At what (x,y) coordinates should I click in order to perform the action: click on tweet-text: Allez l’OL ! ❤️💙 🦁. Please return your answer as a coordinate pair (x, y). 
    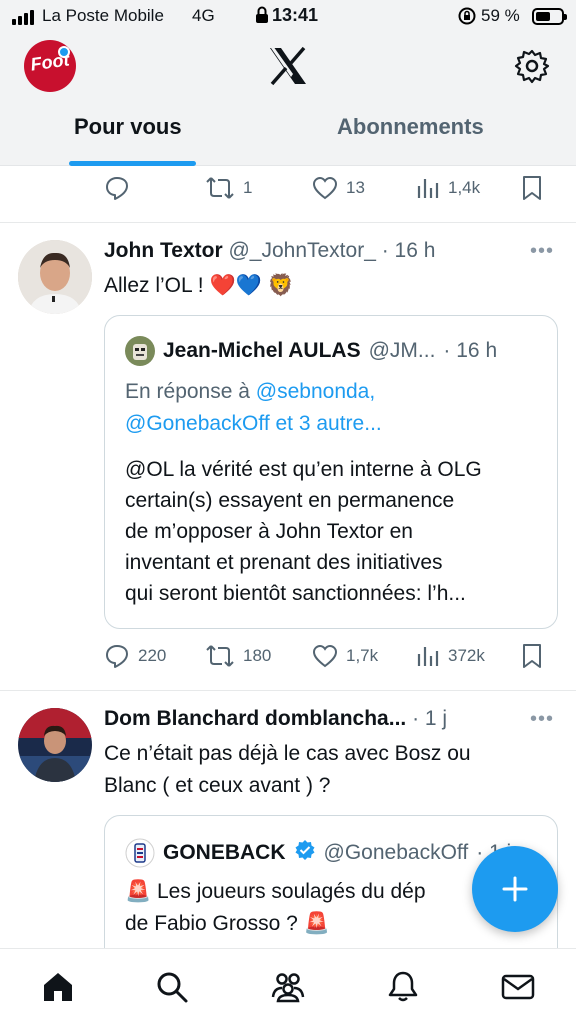
    Looking at the image, I should click on (199, 286).